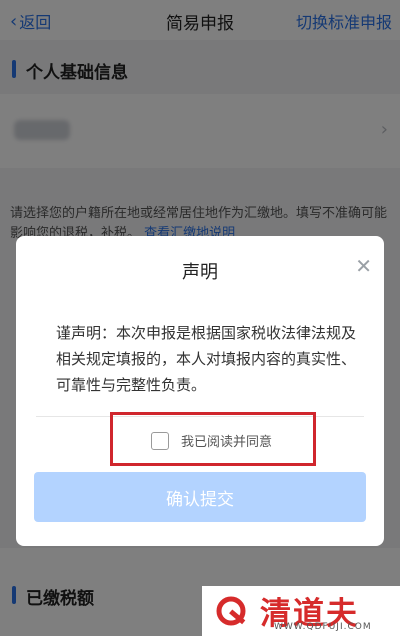 This screenshot has width=400, height=636. I want to click on agree-highlight-box: 我已阅读并同意, so click(213, 439).